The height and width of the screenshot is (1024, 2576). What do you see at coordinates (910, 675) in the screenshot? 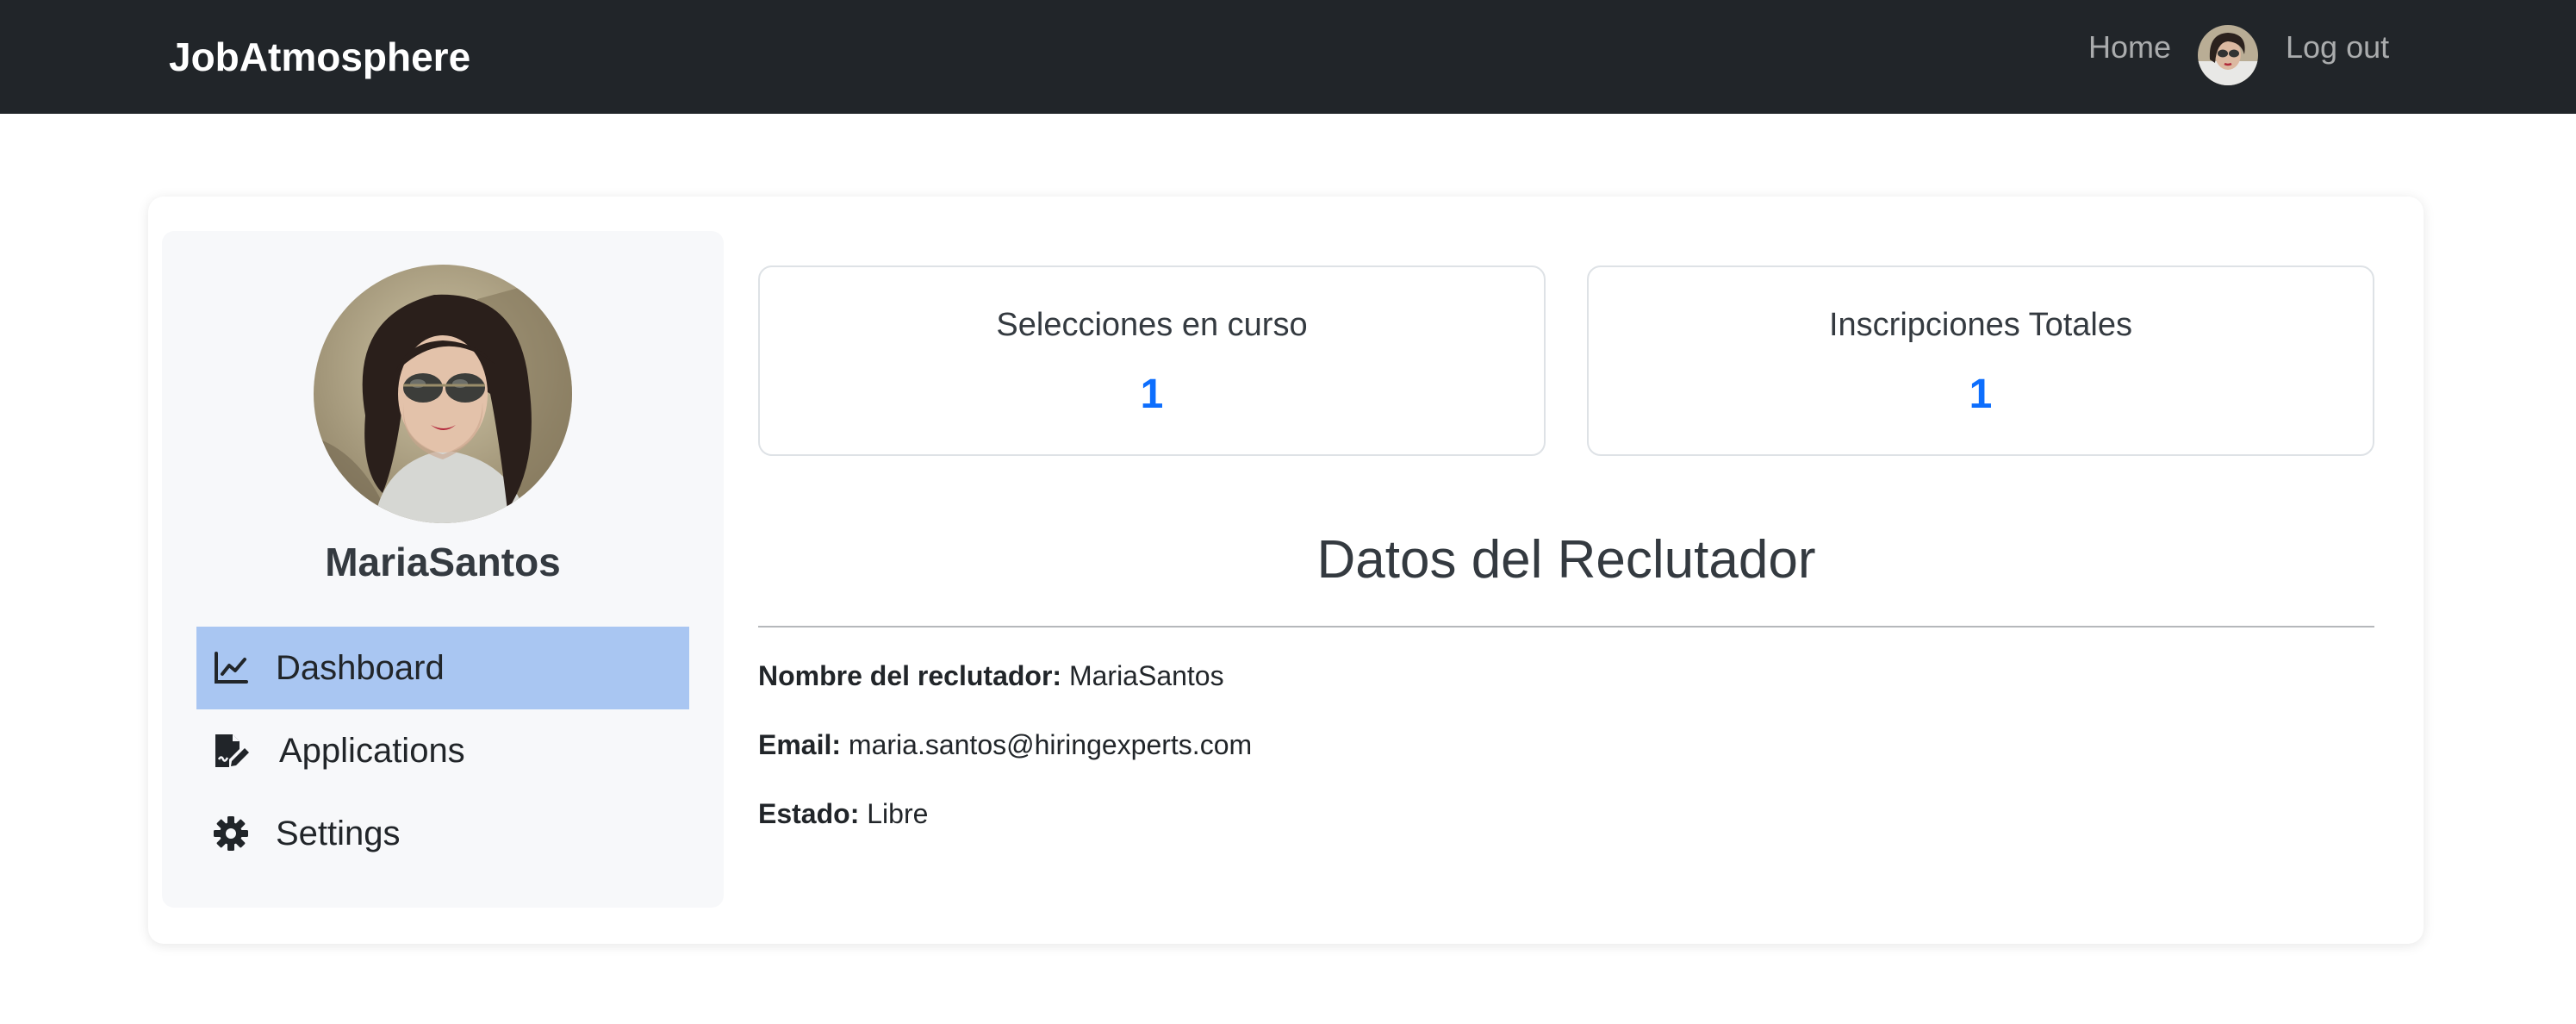
I see `detail-label: Nombre del reclutador:` at bounding box center [910, 675].